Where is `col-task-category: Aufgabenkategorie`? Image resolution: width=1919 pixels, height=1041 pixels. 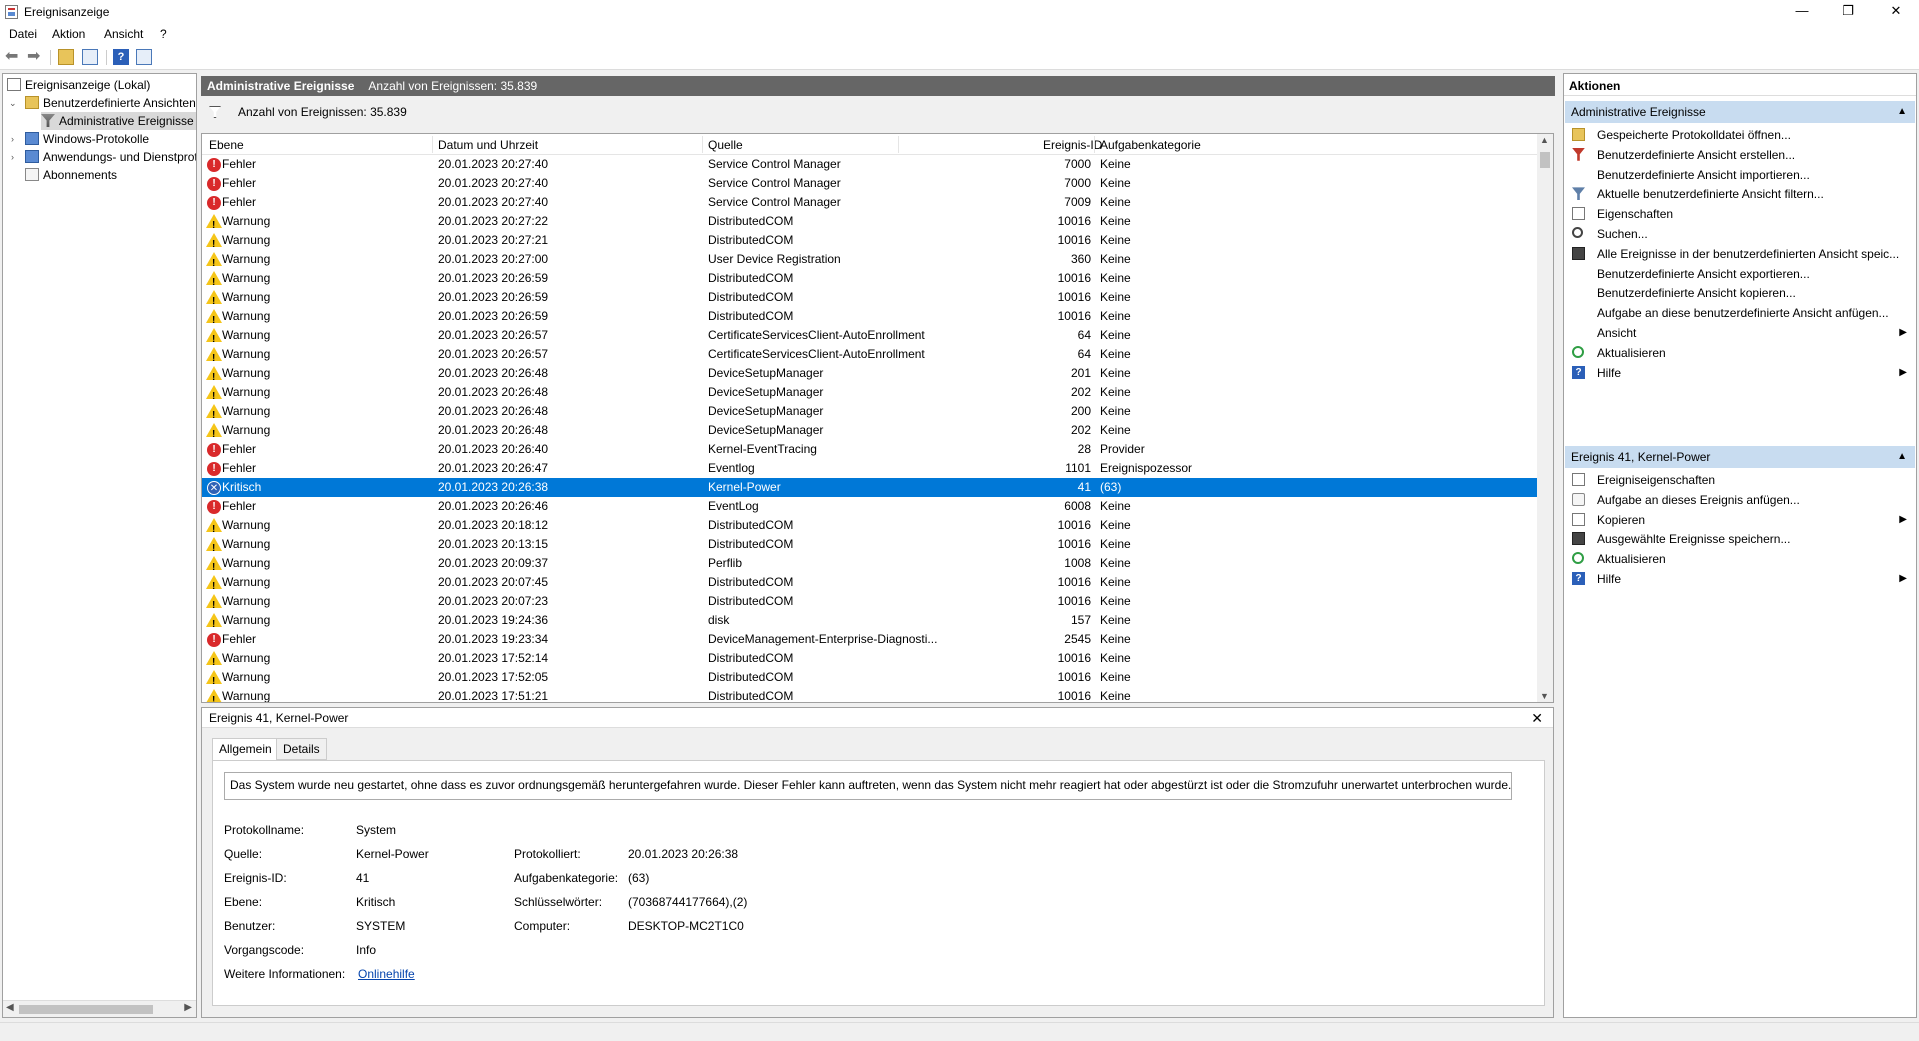
col-task-category: Aufgabenkategorie is located at coordinates (1150, 145).